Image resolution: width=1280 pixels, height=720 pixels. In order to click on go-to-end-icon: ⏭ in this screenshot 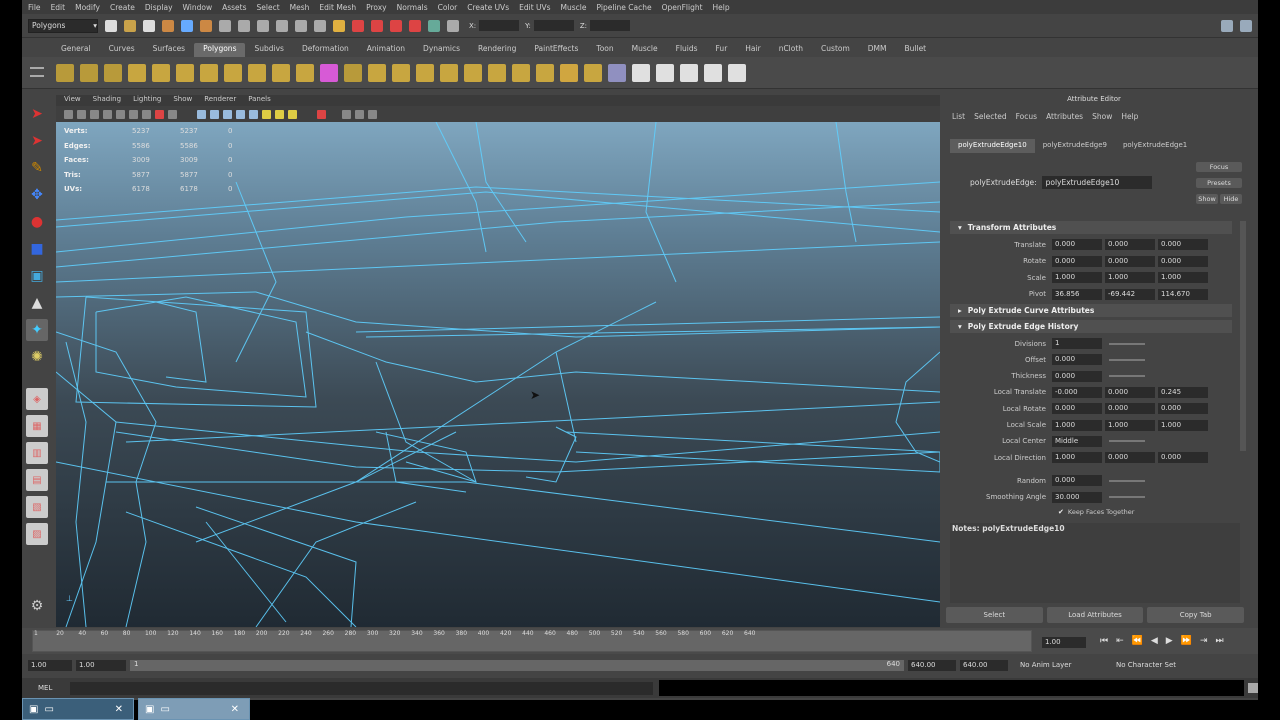, I will do `click(1219, 641)`.